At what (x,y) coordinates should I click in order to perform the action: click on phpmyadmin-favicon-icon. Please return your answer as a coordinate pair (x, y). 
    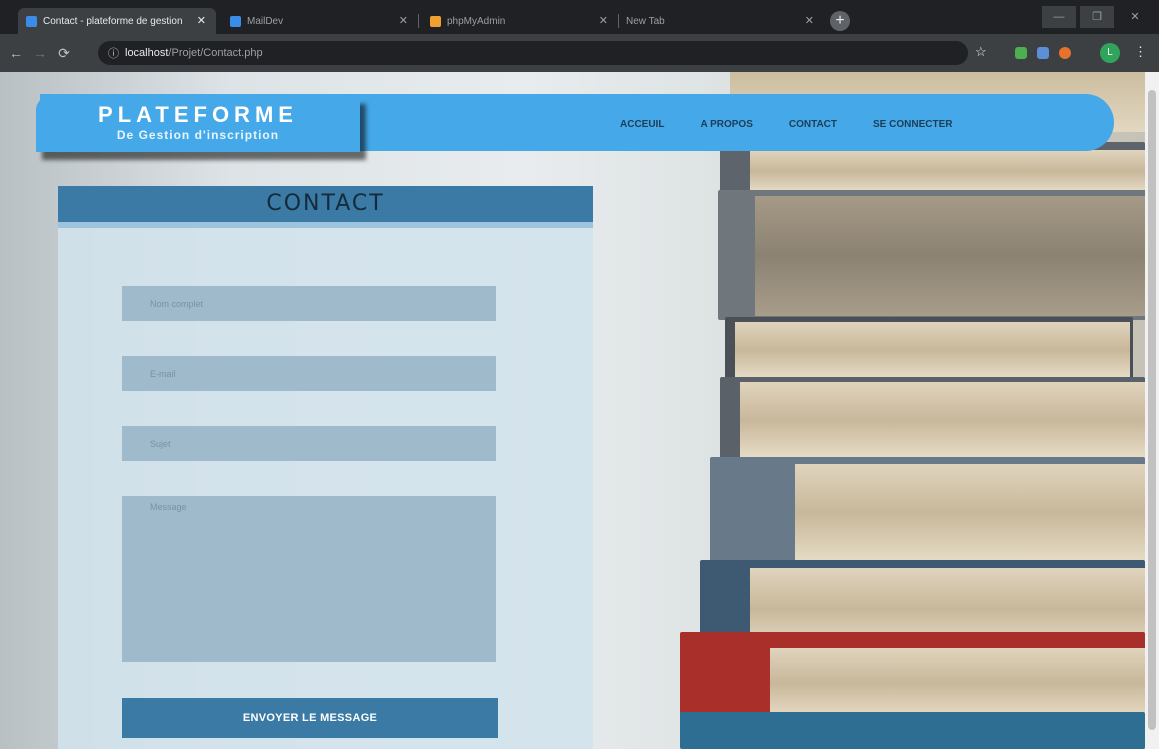
    Looking at the image, I should click on (435, 21).